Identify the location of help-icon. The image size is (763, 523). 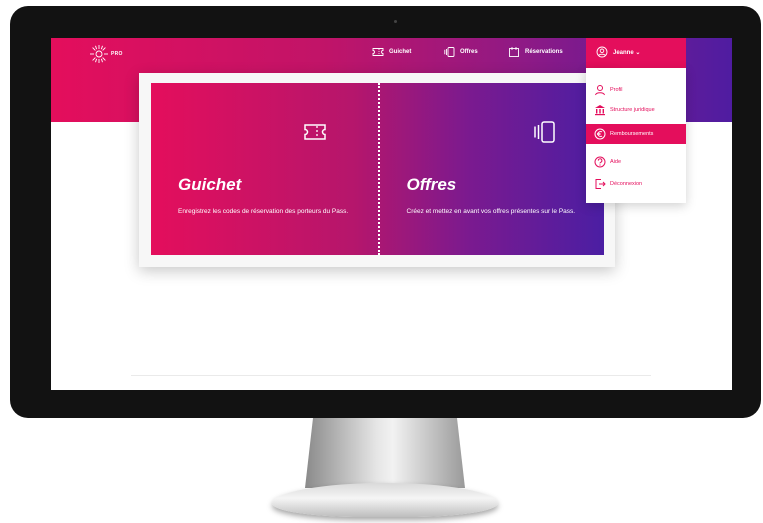
(600, 162).